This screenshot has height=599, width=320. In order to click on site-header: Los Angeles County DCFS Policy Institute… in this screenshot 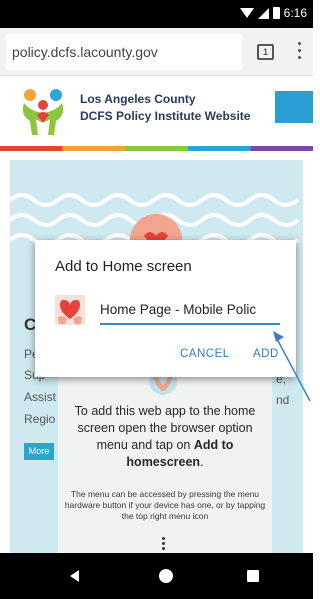, I will do `click(156, 113)`.